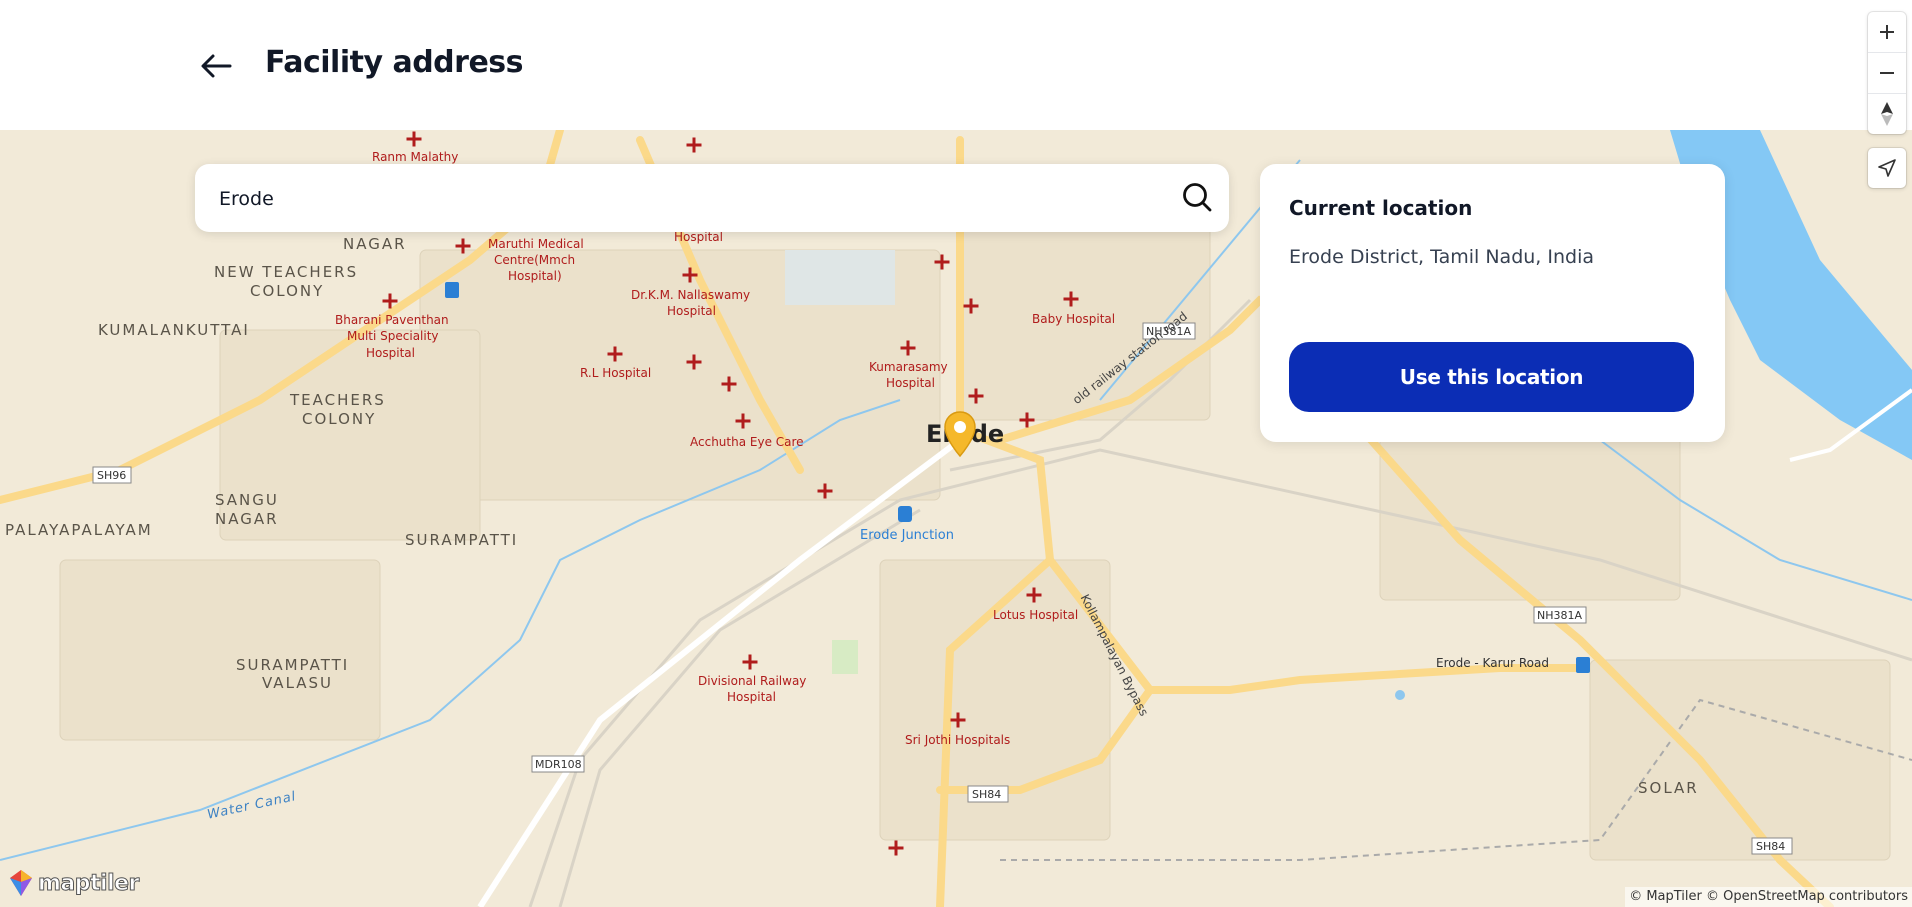 The image size is (1912, 907). Describe the element at coordinates (89, 883) in the screenshot. I see `logo-text: maptiler` at that location.